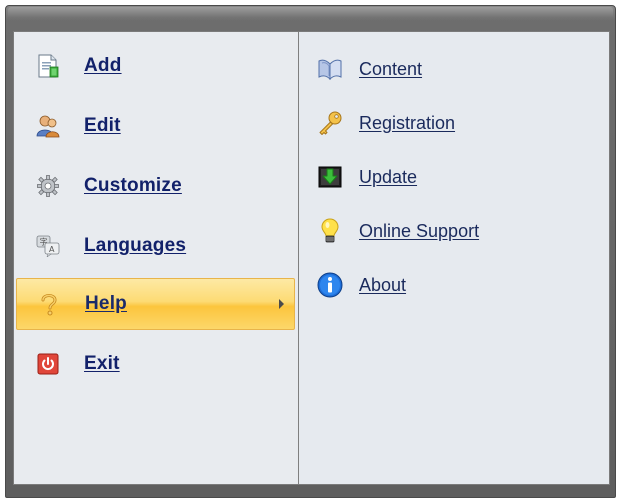 This screenshot has height=503, width=621. What do you see at coordinates (48, 246) in the screenshot?
I see `languages-icon: 字 A` at bounding box center [48, 246].